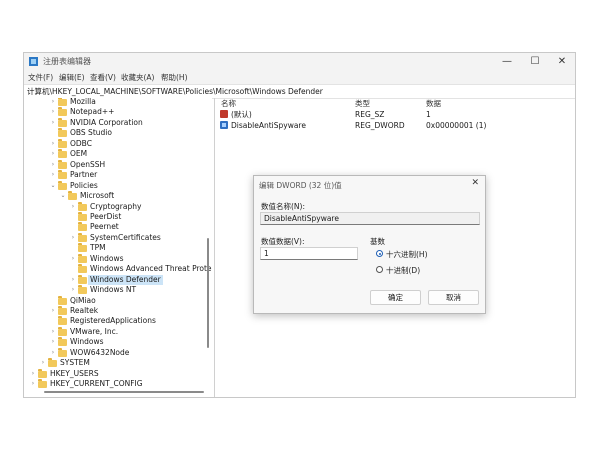  What do you see at coordinates (507, 61) in the screenshot?
I see `minimize-button: —` at bounding box center [507, 61].